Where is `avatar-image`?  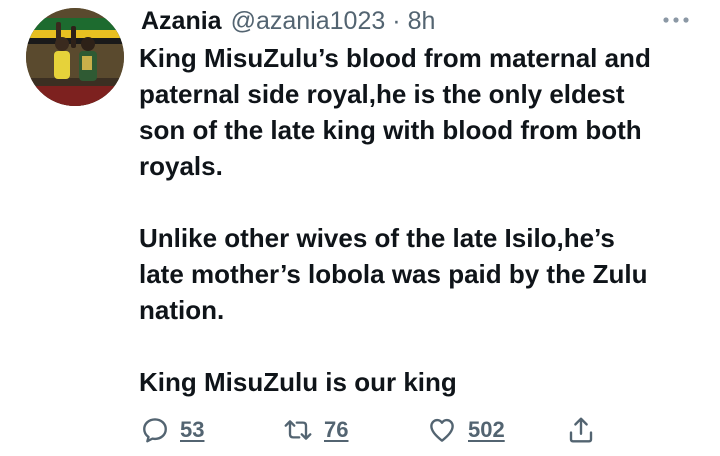 avatar-image is located at coordinates (75, 57).